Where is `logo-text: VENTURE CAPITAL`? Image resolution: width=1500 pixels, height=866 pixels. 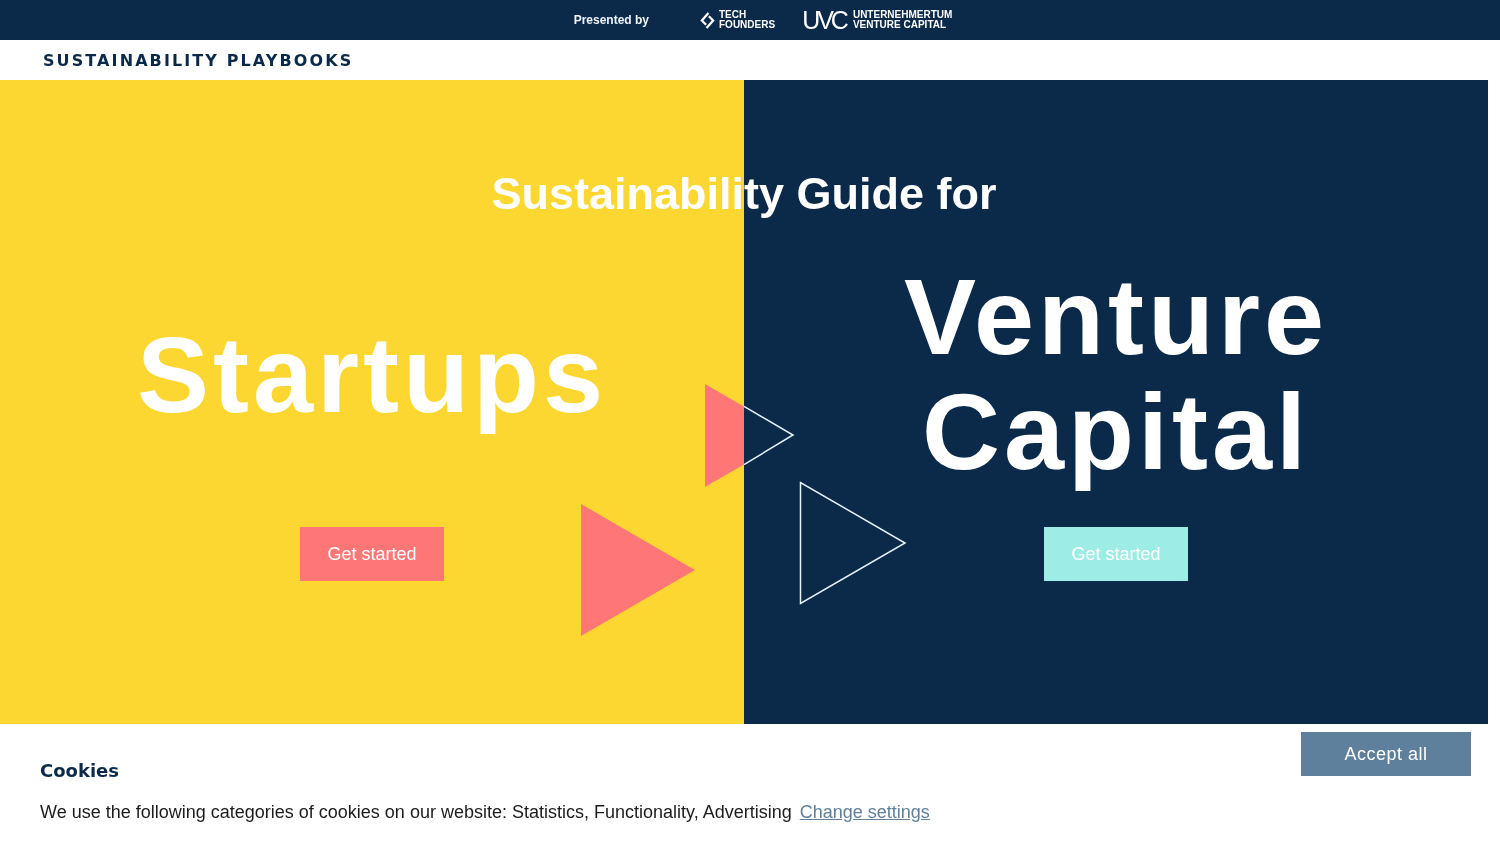 logo-text: VENTURE CAPITAL is located at coordinates (900, 25).